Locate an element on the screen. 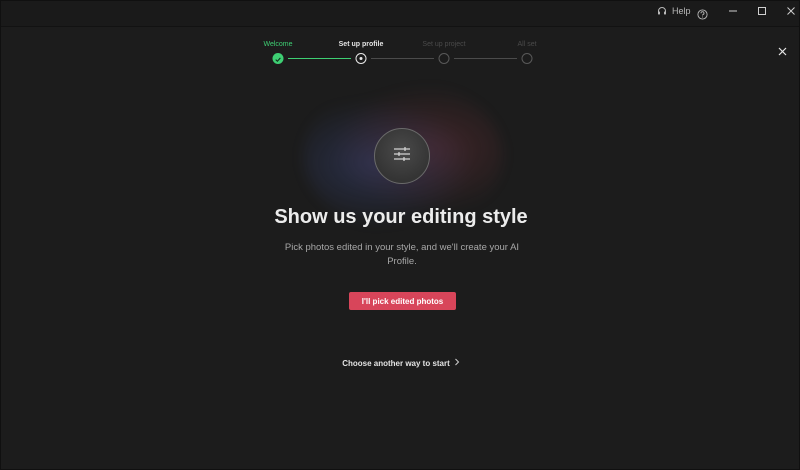 The height and width of the screenshot is (470, 800). sliders-icon is located at coordinates (402, 156).